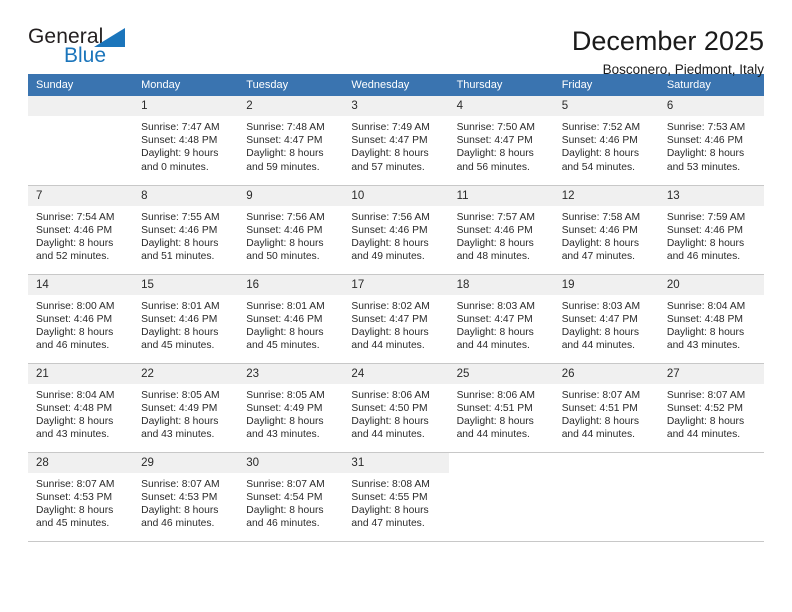 The width and height of the screenshot is (792, 612). What do you see at coordinates (390, 306) in the screenshot?
I see `sunrise-text: Sunrise: 8:02 AM` at bounding box center [390, 306].